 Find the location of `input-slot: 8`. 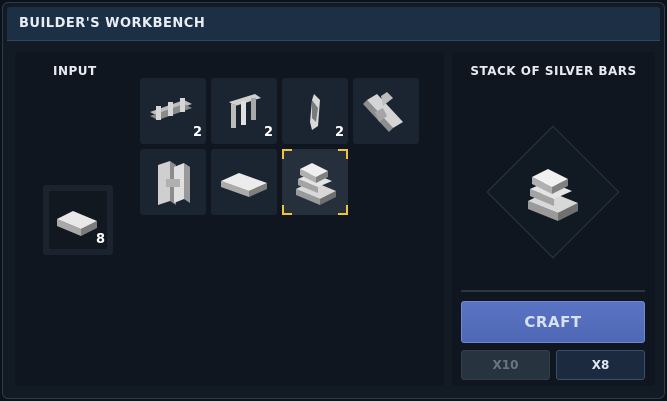

input-slot: 8 is located at coordinates (78, 220).